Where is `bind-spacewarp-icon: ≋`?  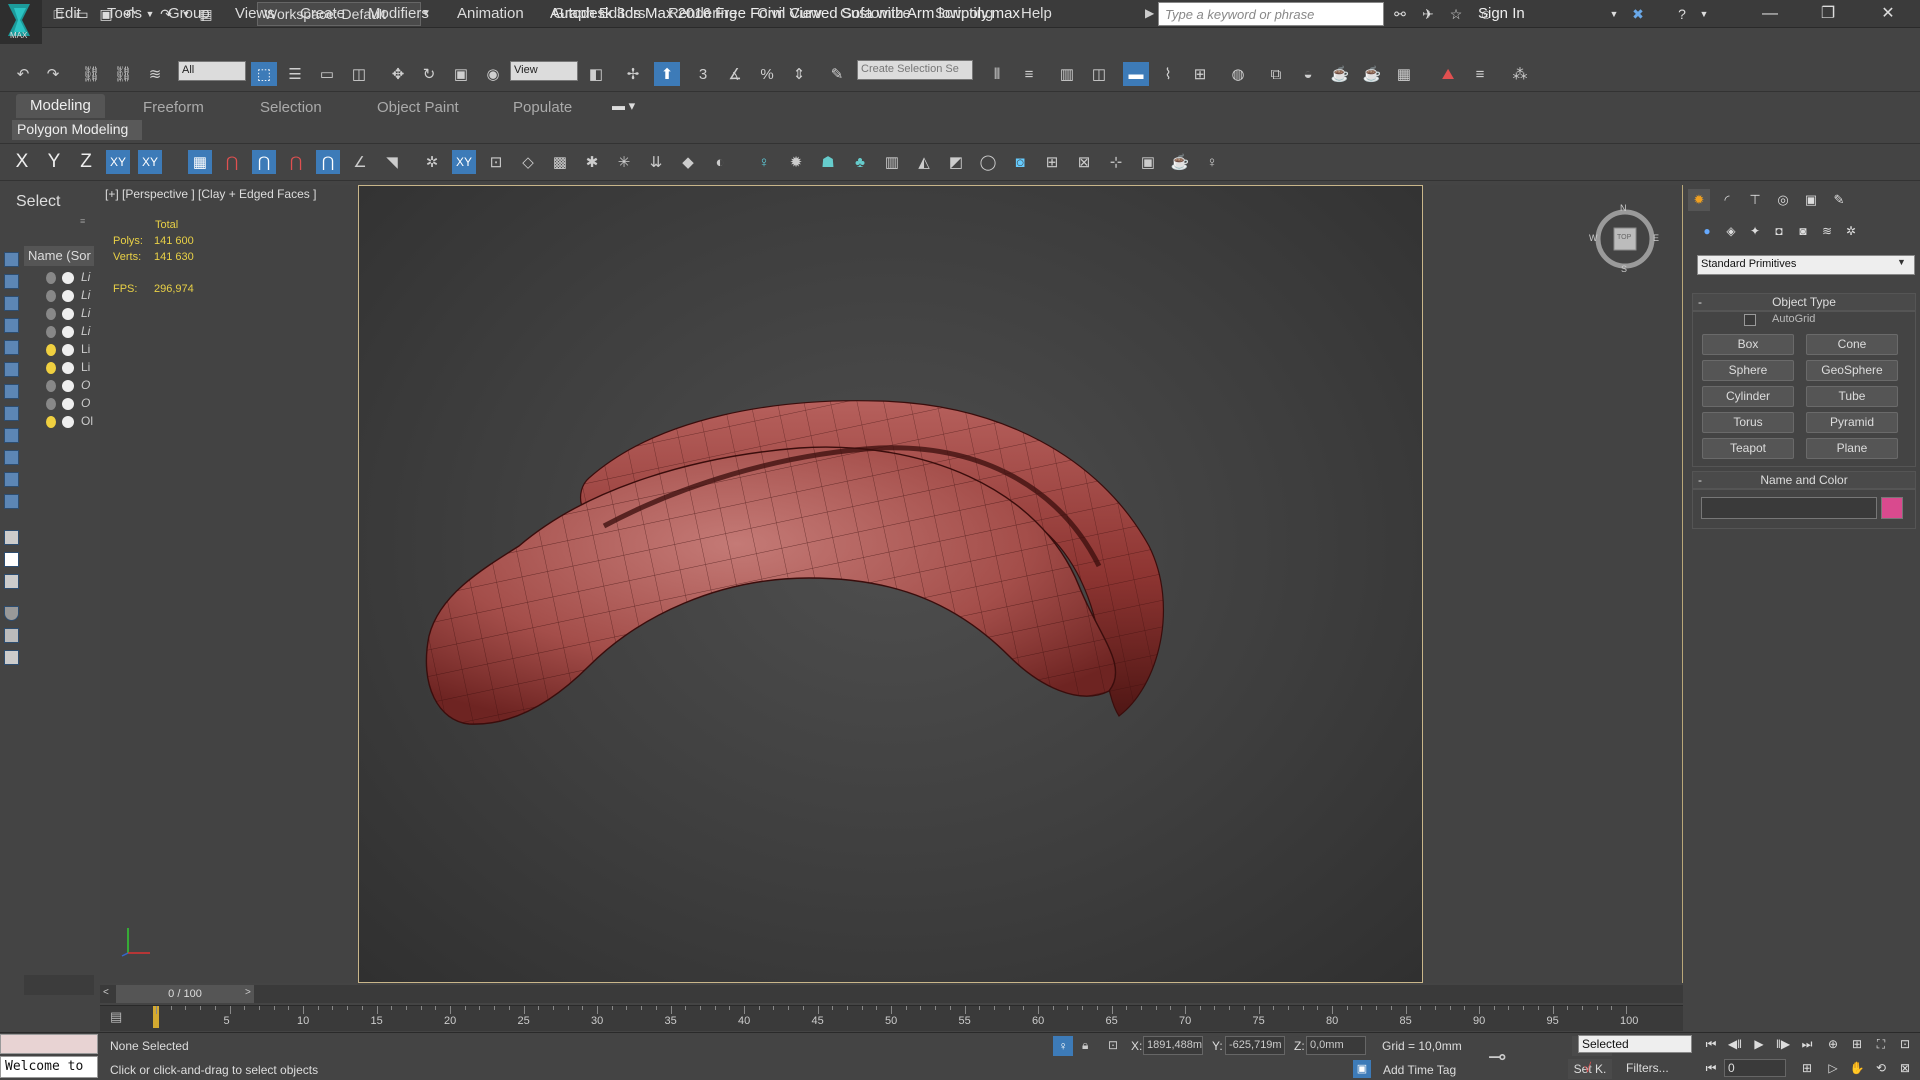 bind-spacewarp-icon: ≋ is located at coordinates (155, 74).